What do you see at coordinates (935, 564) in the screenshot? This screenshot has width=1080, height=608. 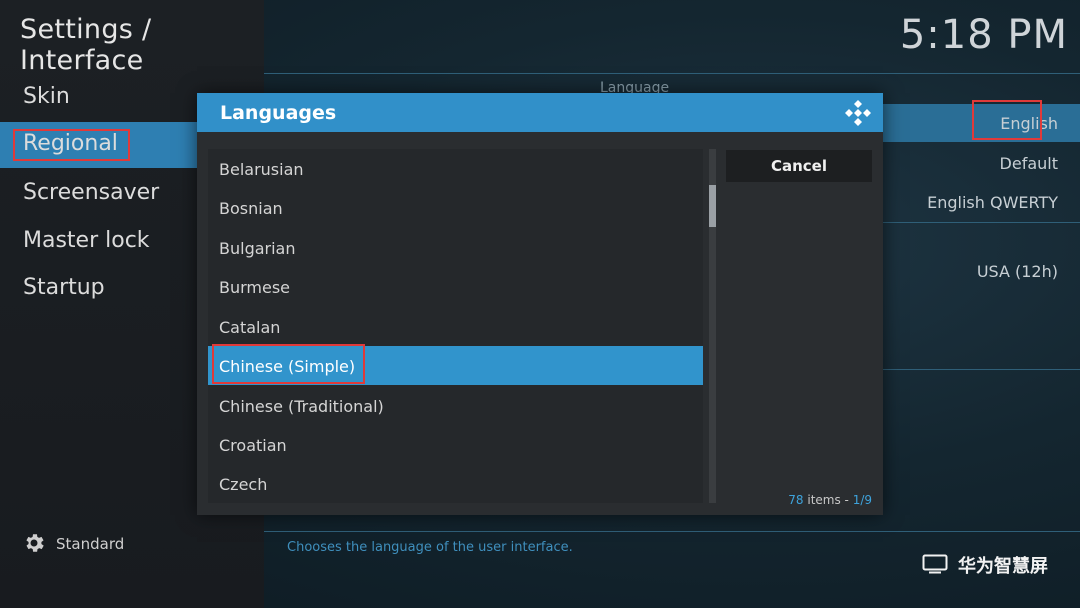 I see `tv-icon` at bounding box center [935, 564].